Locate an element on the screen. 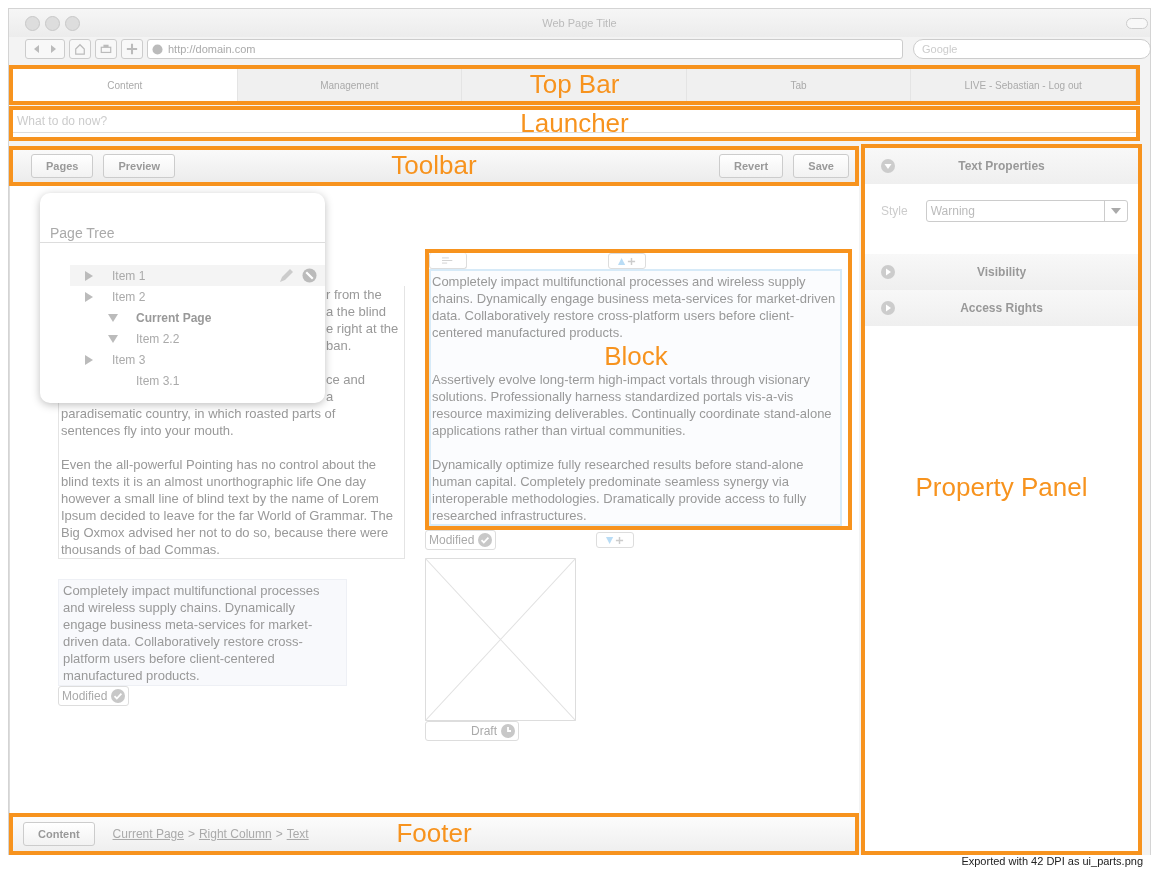 The height and width of the screenshot is (870, 1155). annotation-label: Footer is located at coordinates (434, 833).